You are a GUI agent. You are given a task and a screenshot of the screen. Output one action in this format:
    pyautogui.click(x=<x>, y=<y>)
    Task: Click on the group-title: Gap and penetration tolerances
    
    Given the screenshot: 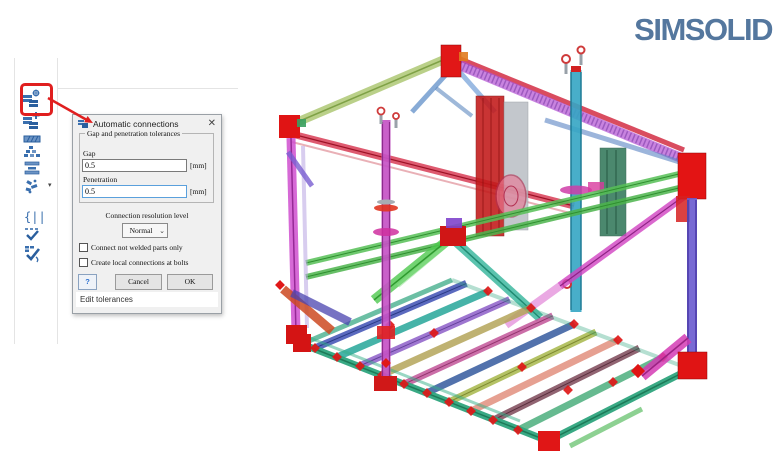 What is the action you would take?
    pyautogui.click(x=134, y=133)
    